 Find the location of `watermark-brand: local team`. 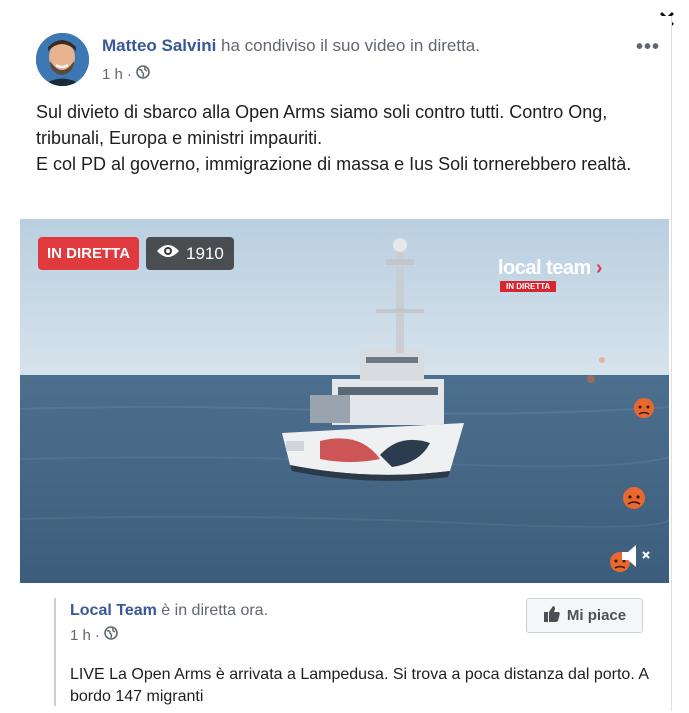

watermark-brand: local team is located at coordinates (544, 268).